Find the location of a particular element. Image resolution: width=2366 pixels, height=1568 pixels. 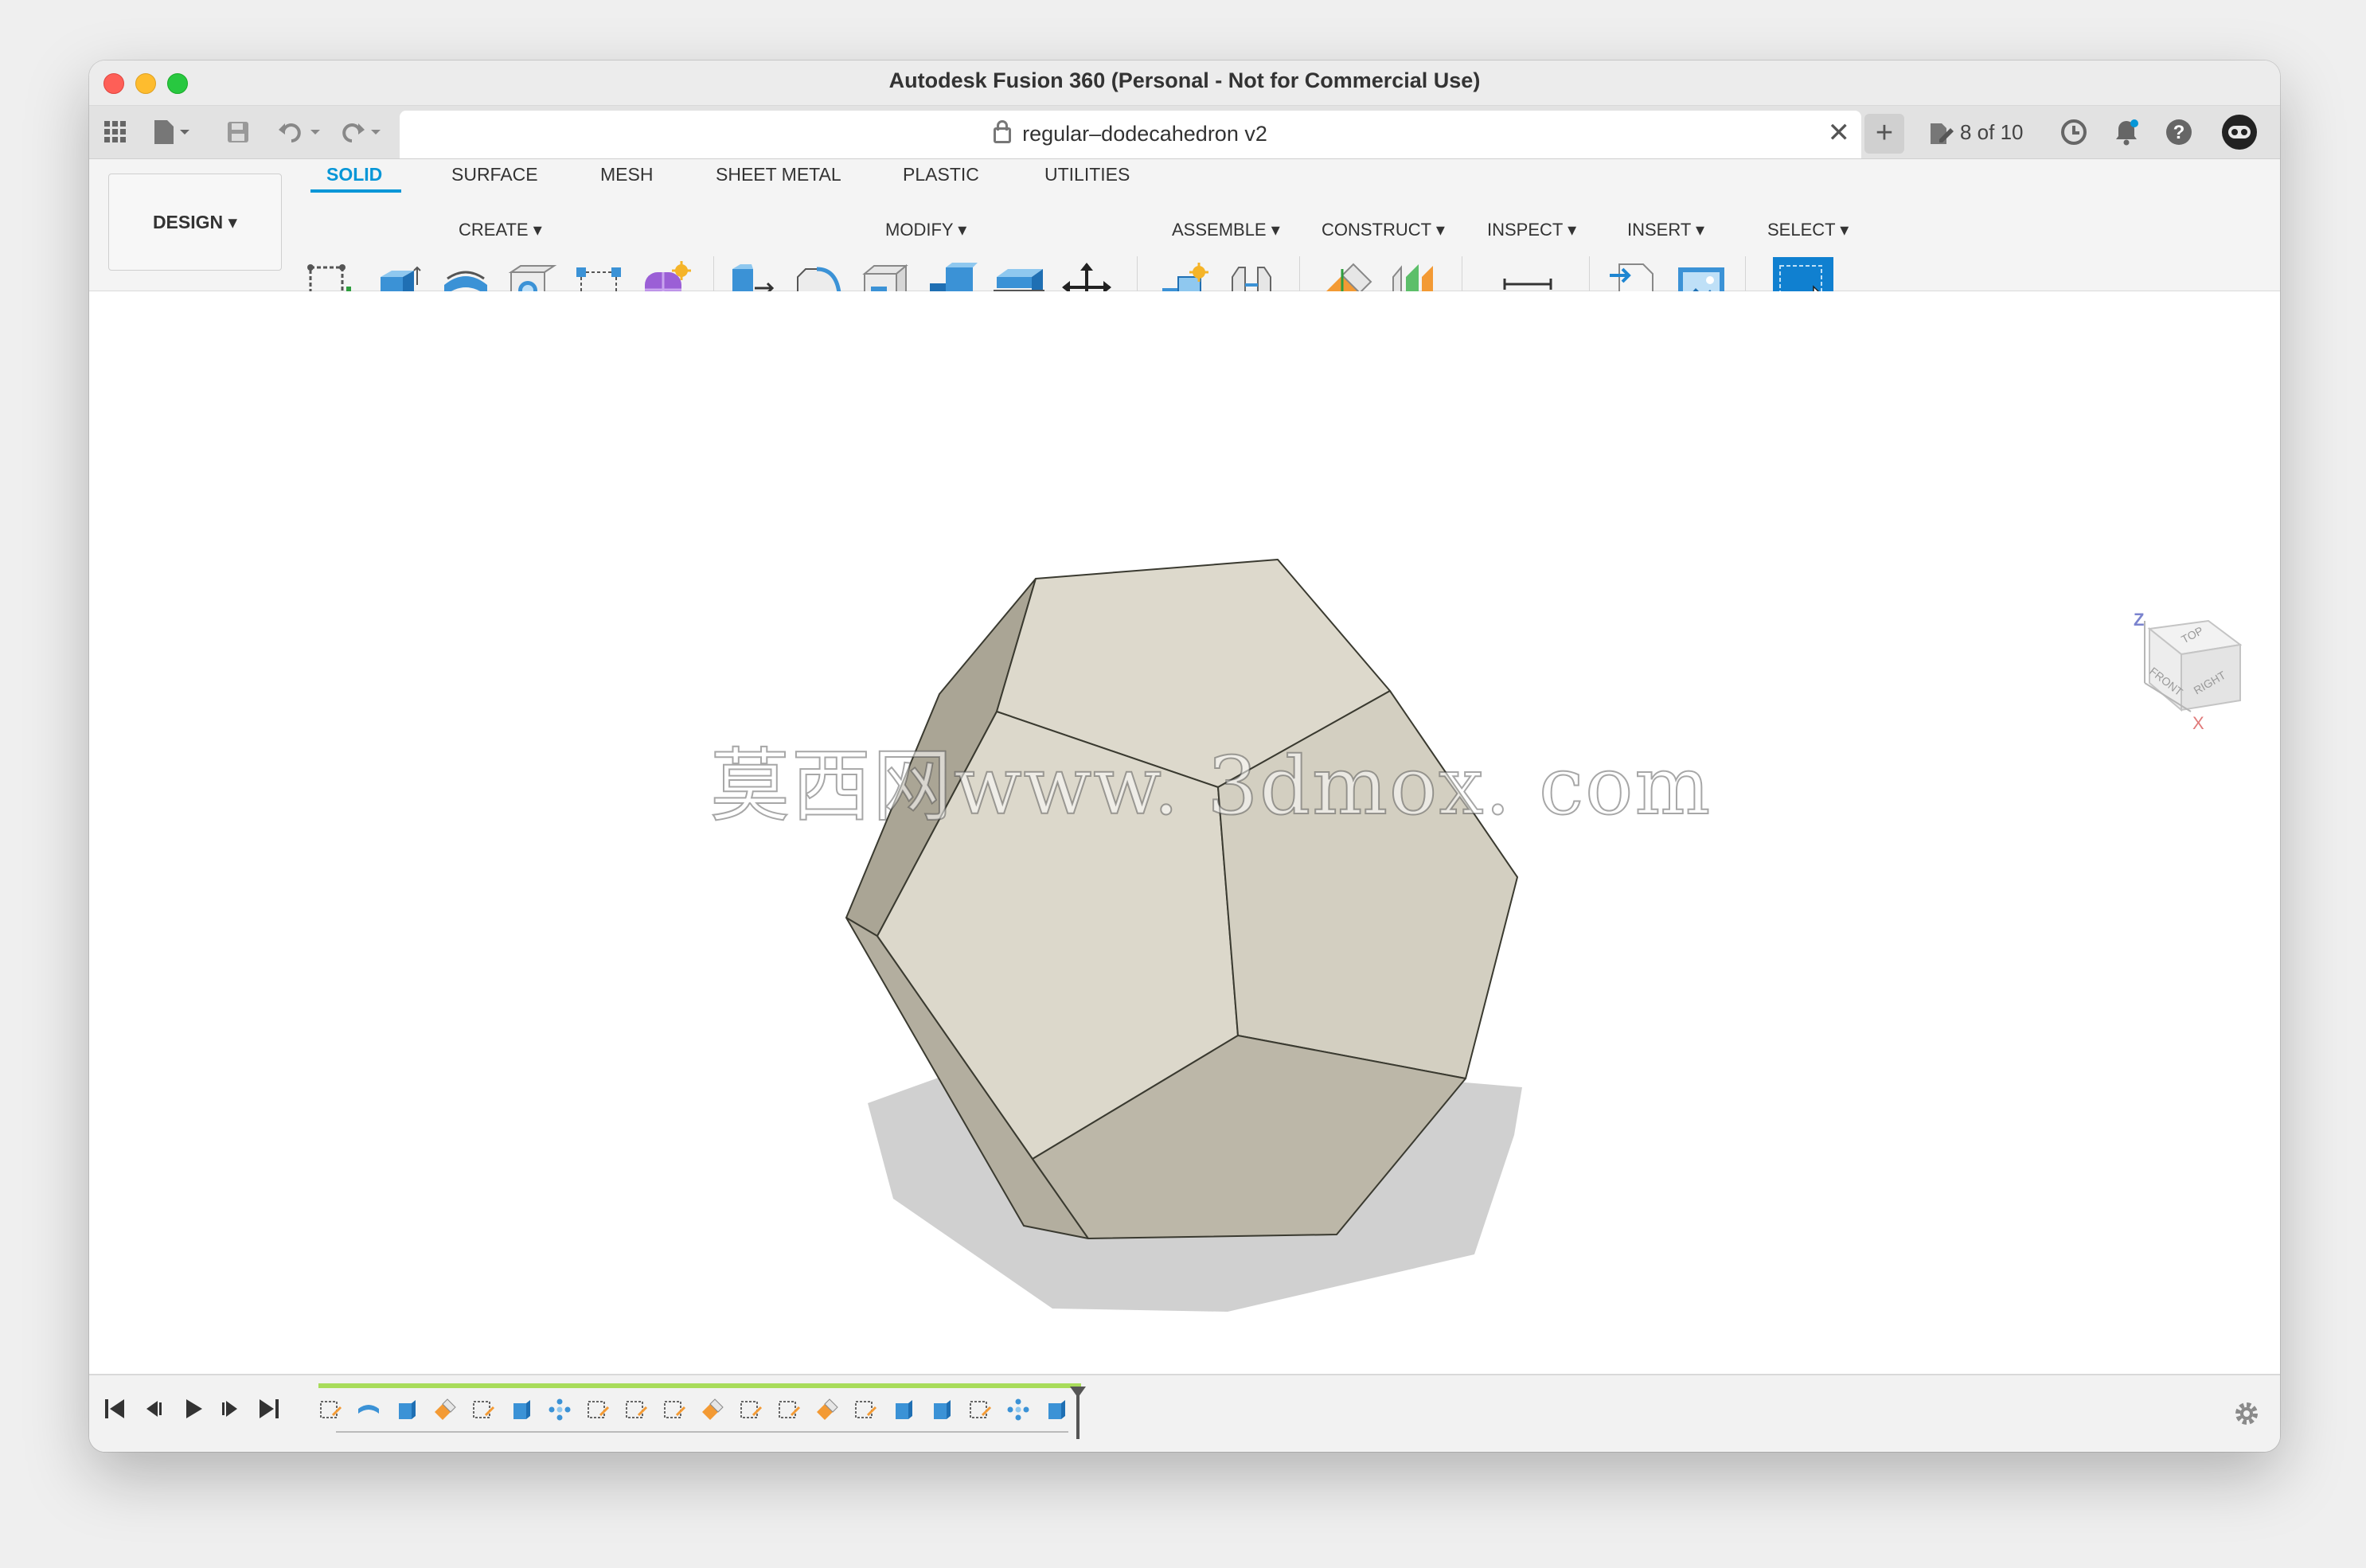

file-menu-icon is located at coordinates (173, 132).